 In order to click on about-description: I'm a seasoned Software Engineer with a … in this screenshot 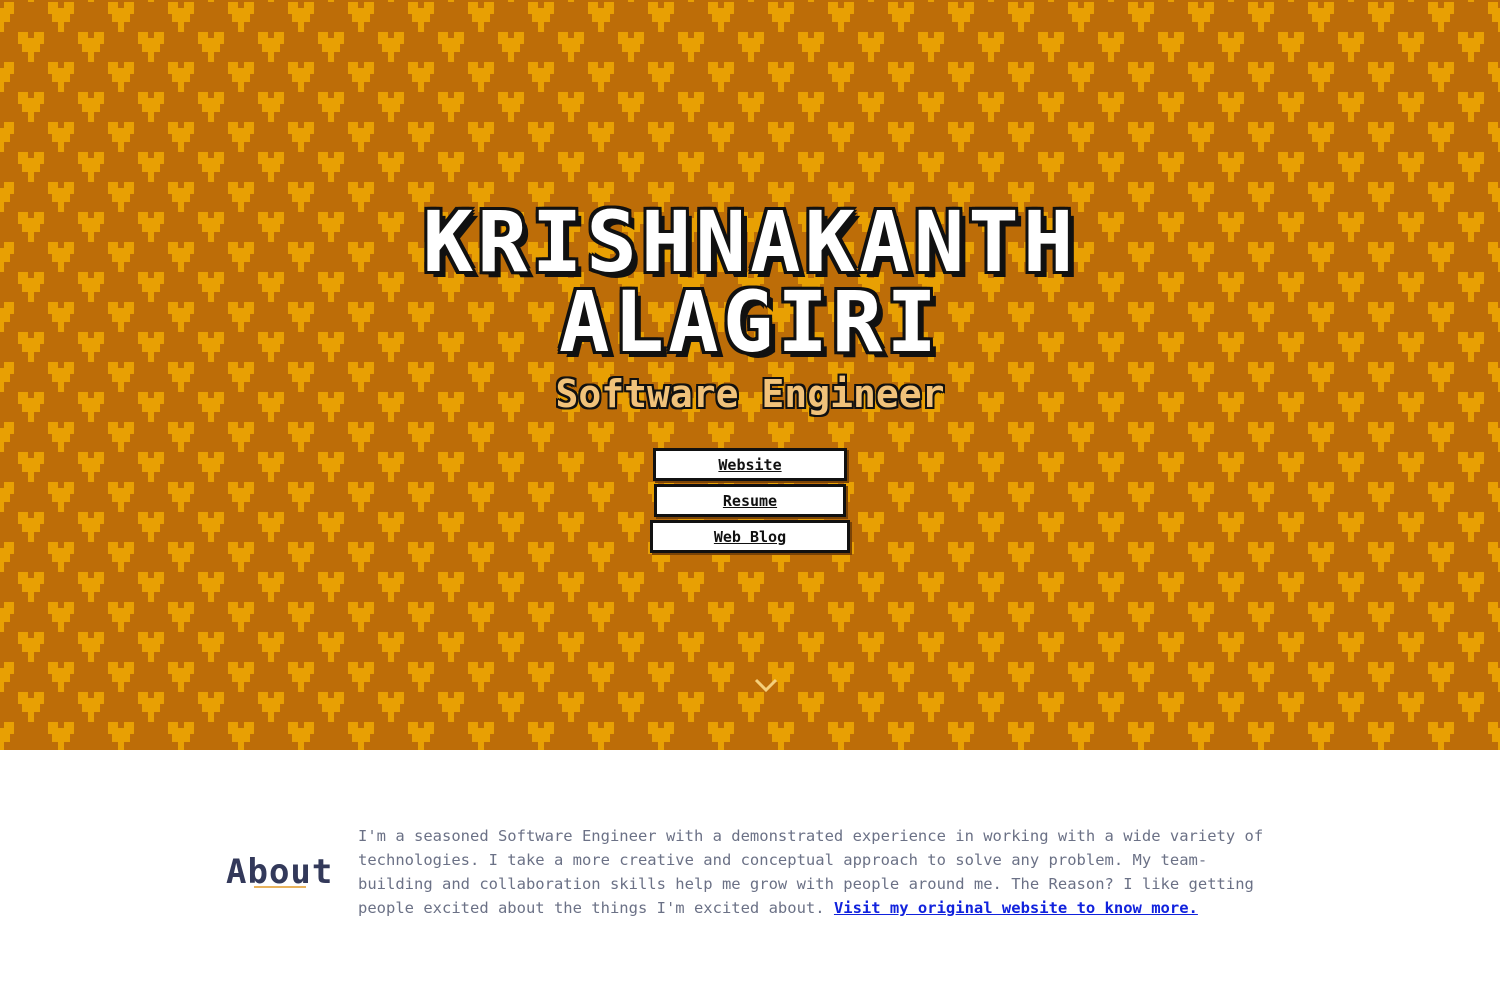, I will do `click(815, 872)`.